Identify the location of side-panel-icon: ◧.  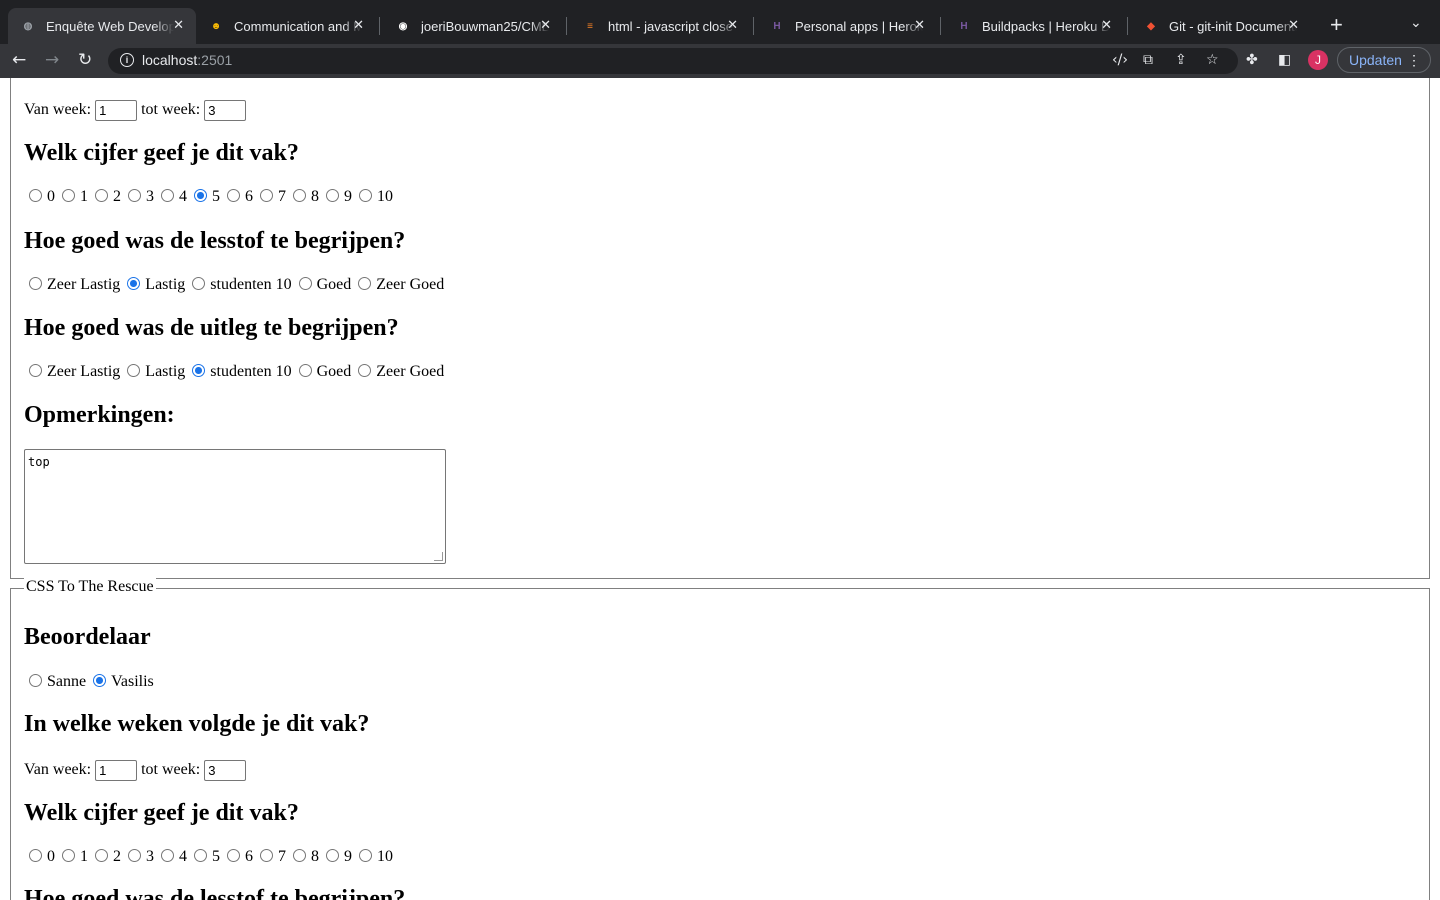
(1284, 60).